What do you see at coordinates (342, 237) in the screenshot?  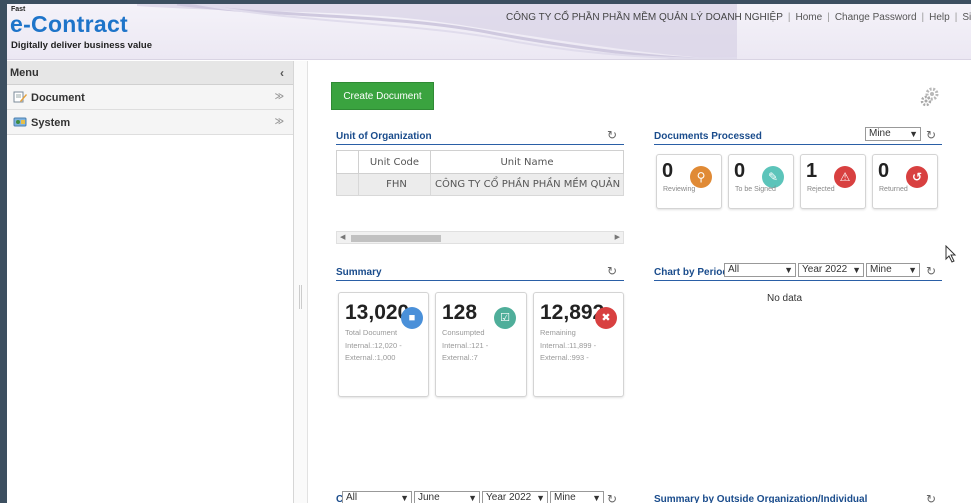 I see `scroll-left-icon: ◀` at bounding box center [342, 237].